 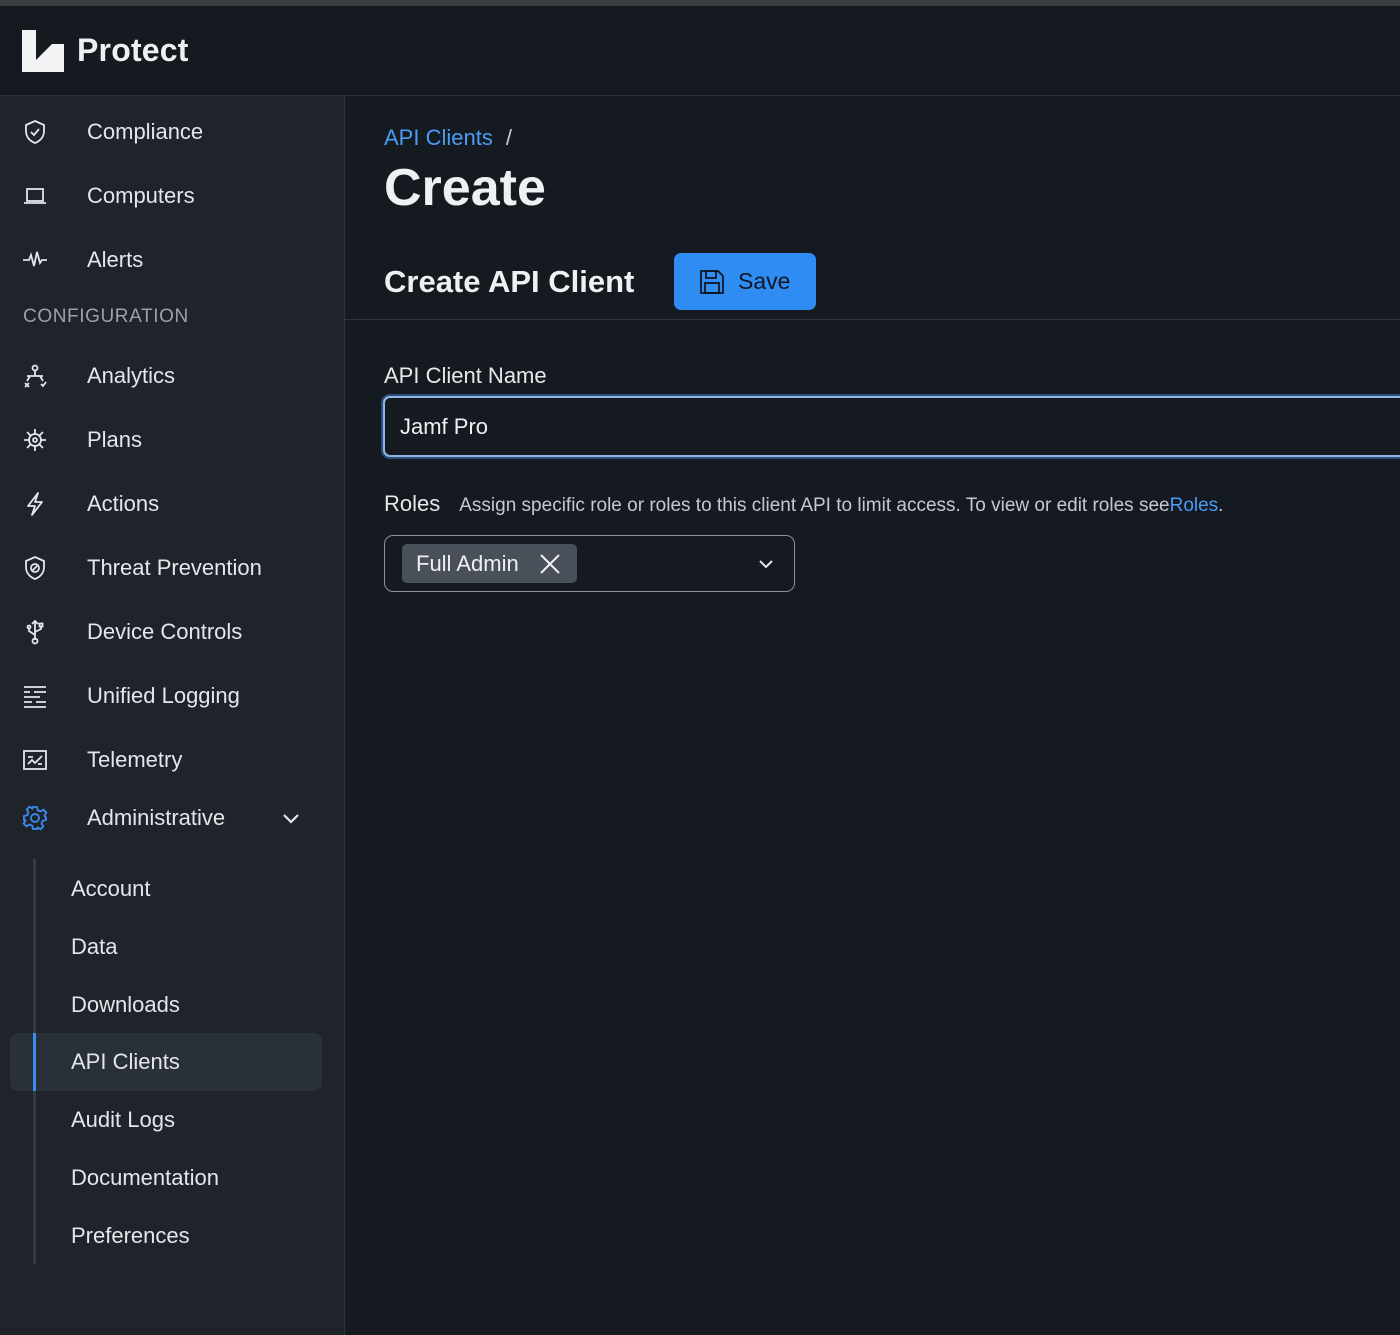 I want to click on sidebar-item-computers: Computers, so click(x=172, y=196).